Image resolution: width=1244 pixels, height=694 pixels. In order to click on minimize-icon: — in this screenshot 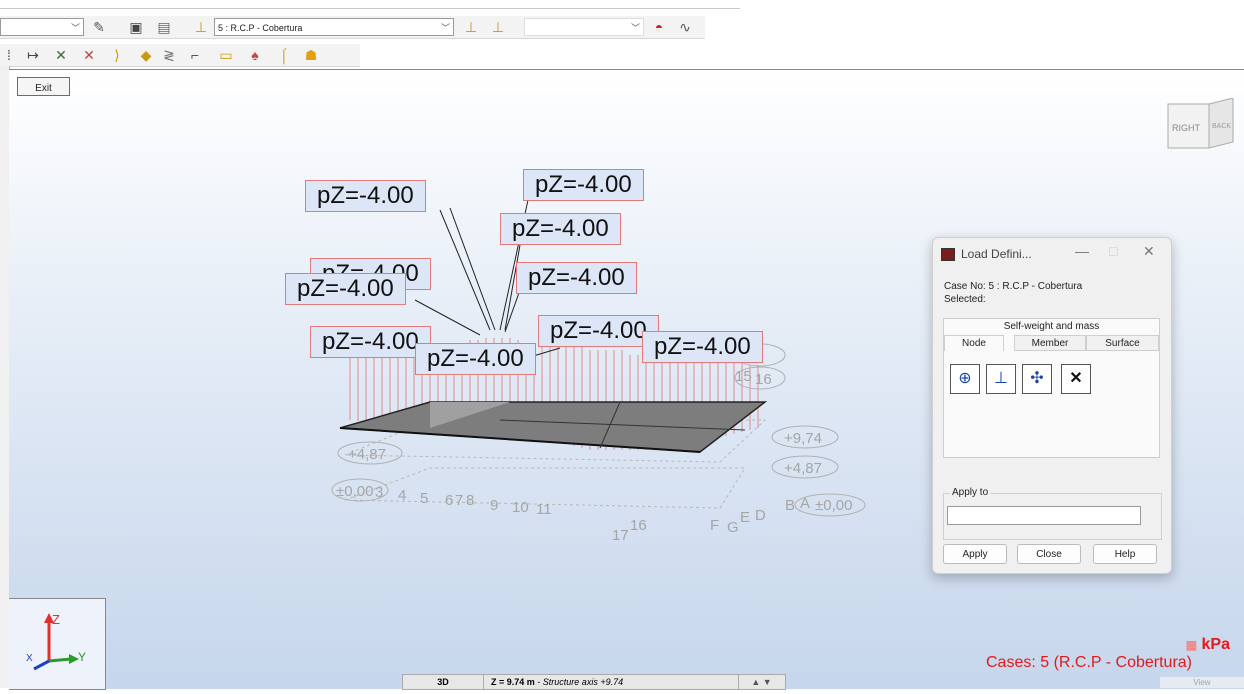, I will do `click(1082, 251)`.